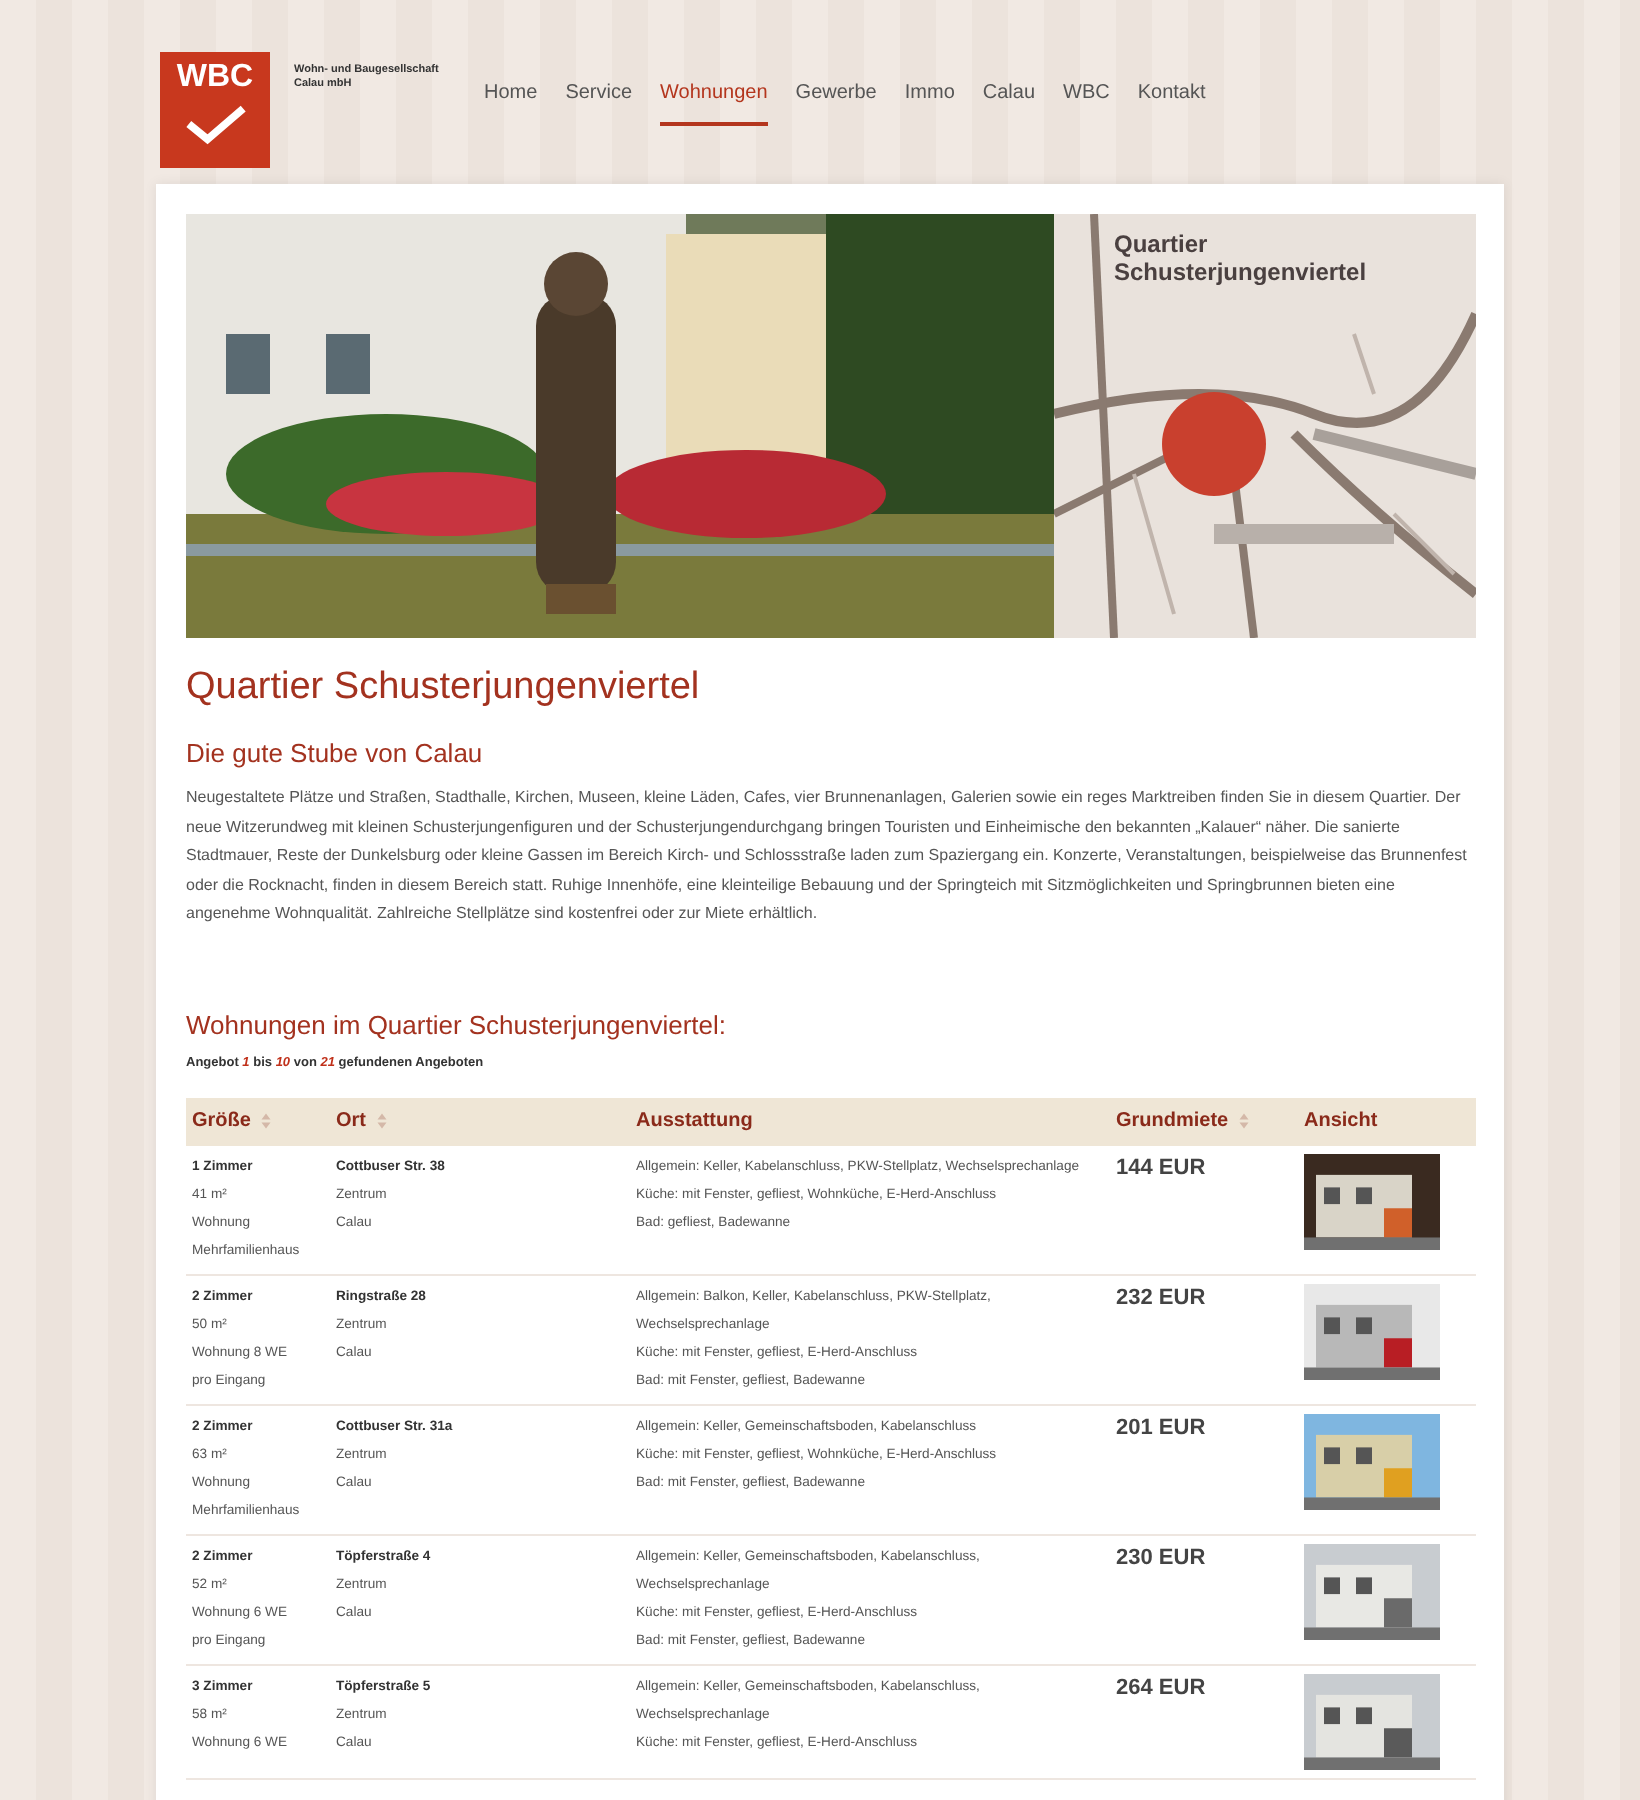 This screenshot has height=1800, width=1640. I want to click on table-cell: 201 EUR, so click(1204, 1469).